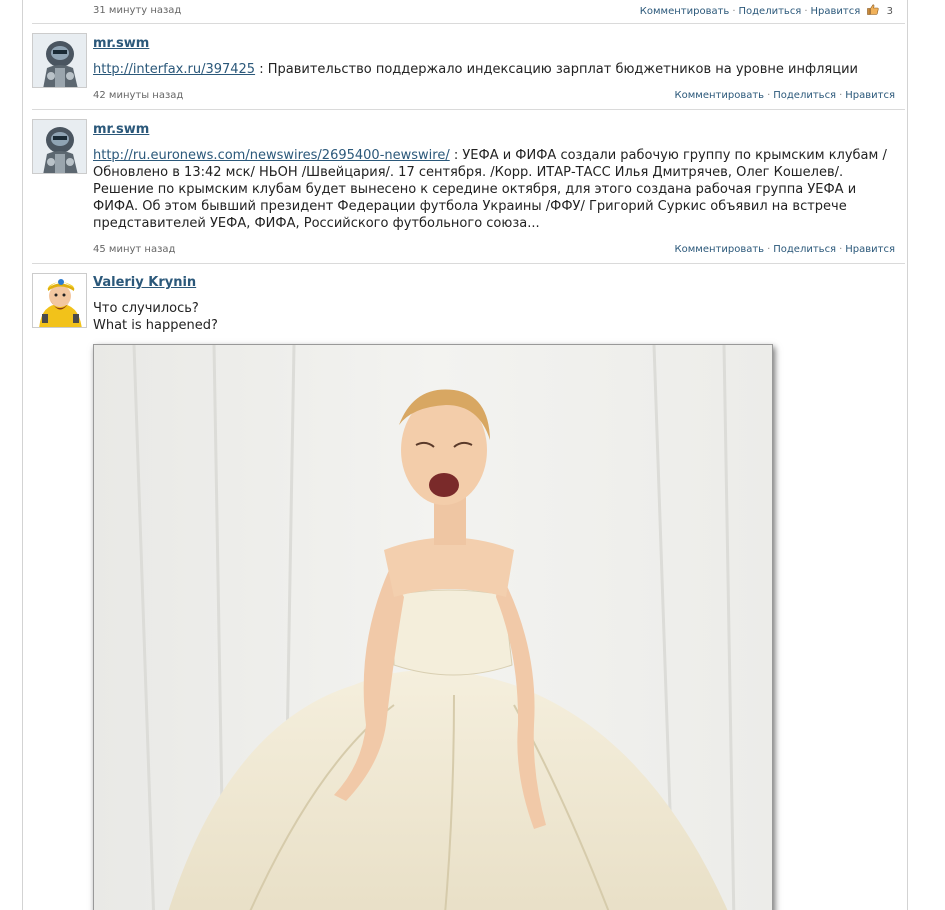 This screenshot has width=945, height=910. I want to click on post-link: http://interfax.ru/397425, so click(174, 69).